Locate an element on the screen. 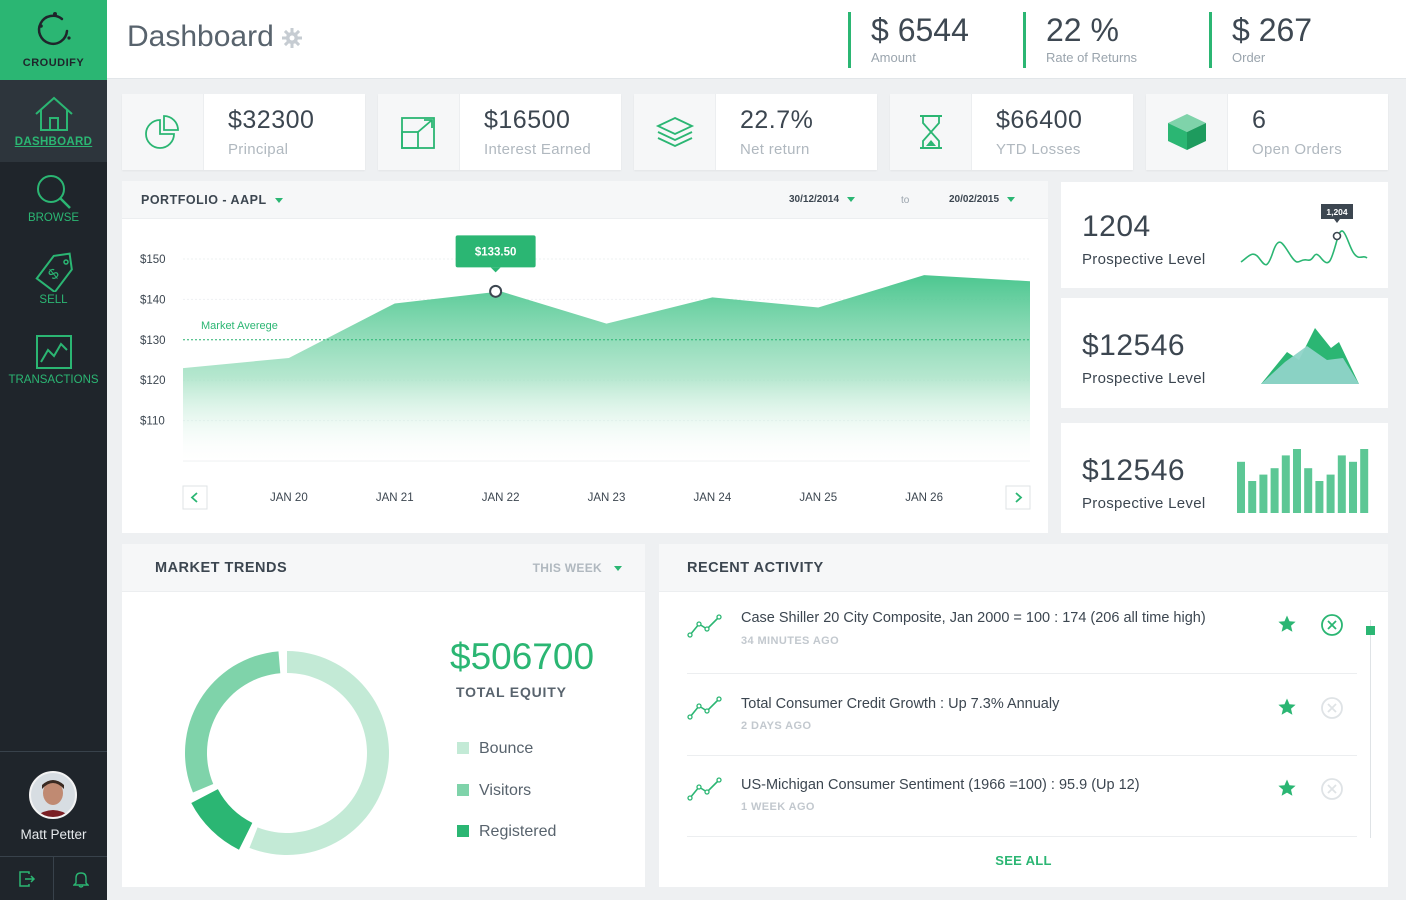  bell-icon is located at coordinates (80, 880).